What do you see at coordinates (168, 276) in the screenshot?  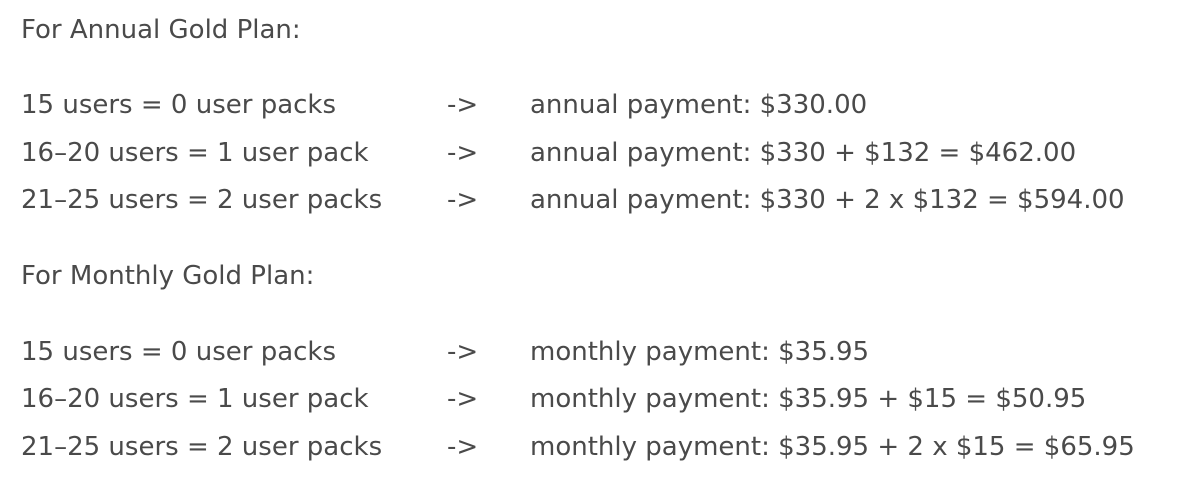 I see `monthly-plan-heading: For Monthly Gold Plan:` at bounding box center [168, 276].